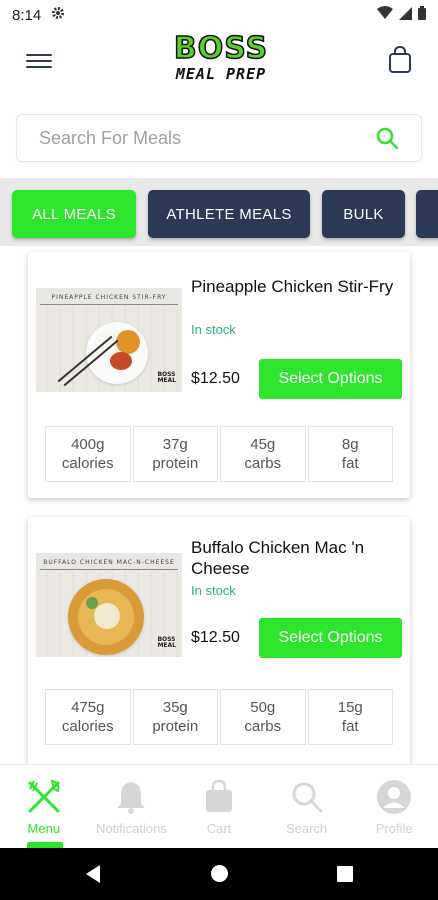 The height and width of the screenshot is (900, 438). Describe the element at coordinates (175, 454) in the screenshot. I see `nutrition-protein: 37g protein` at that location.